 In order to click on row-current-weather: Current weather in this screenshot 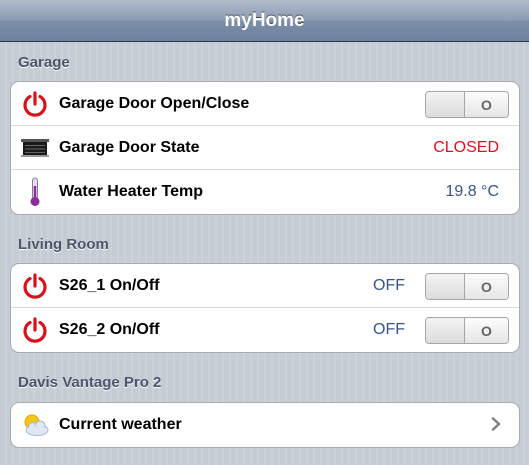, I will do `click(265, 425)`.